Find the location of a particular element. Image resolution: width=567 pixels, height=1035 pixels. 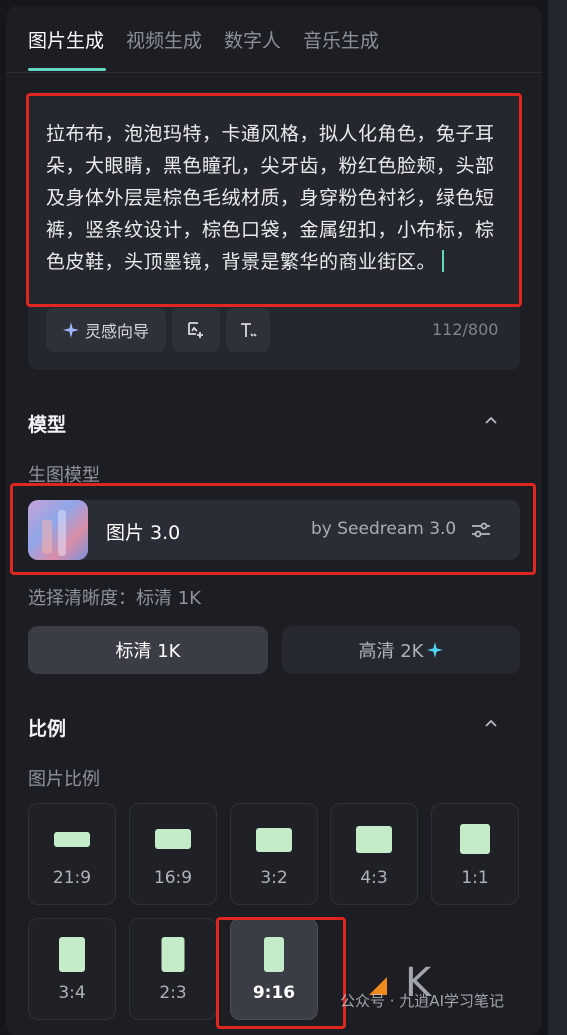

model-highlight-box is located at coordinates (273, 529).